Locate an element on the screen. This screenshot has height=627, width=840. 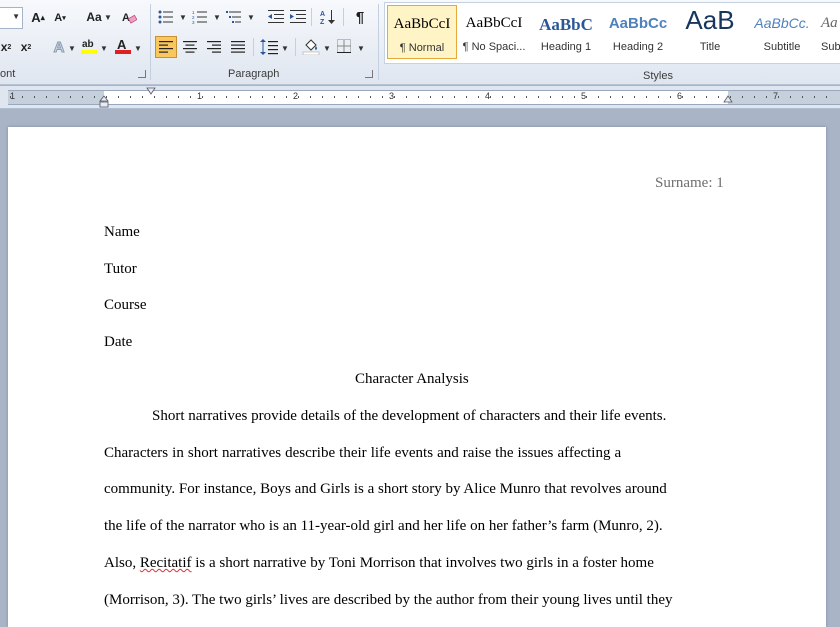
course-line: Course is located at coordinates (125, 305).